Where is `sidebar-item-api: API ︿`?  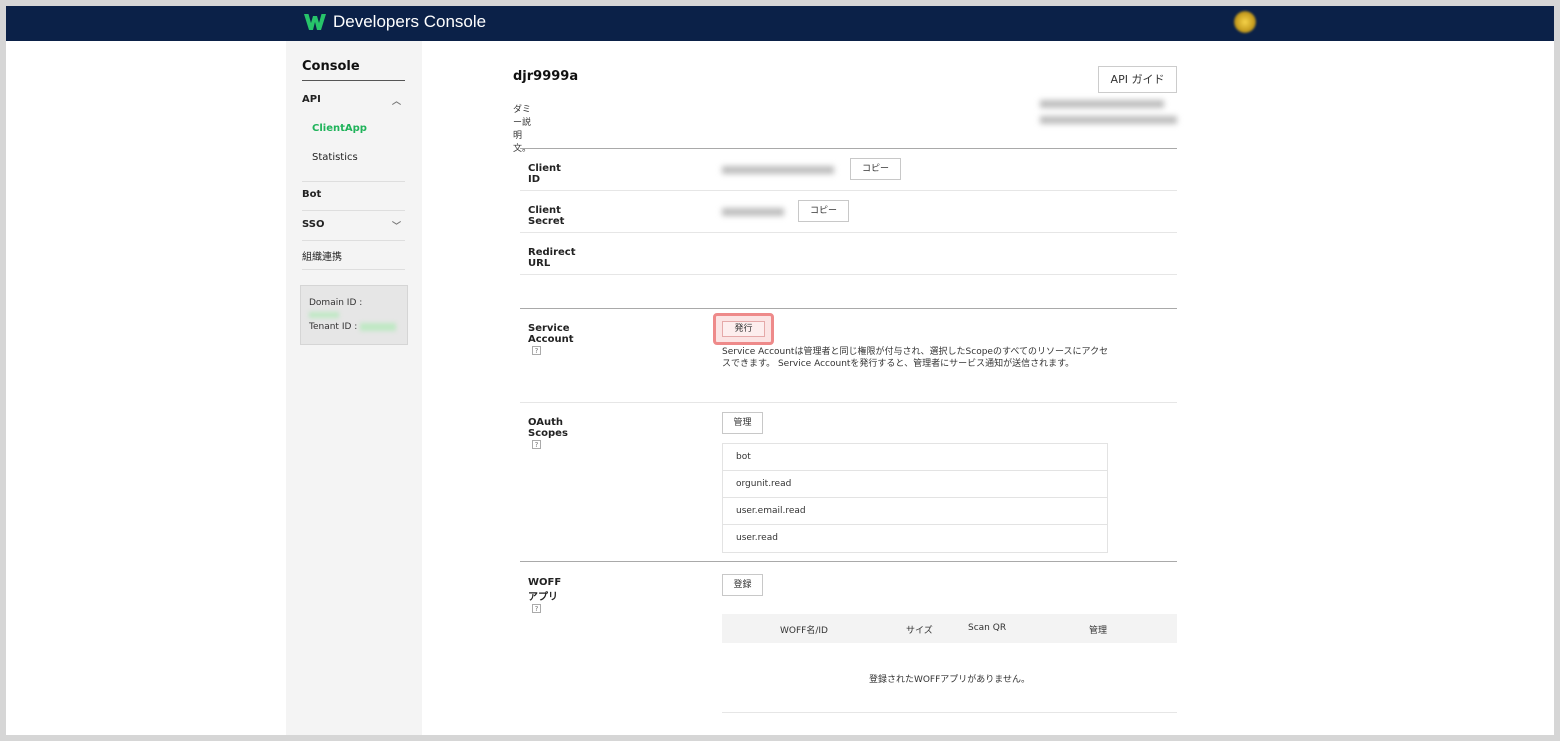
sidebar-item-api: API ︿ is located at coordinates (353, 100).